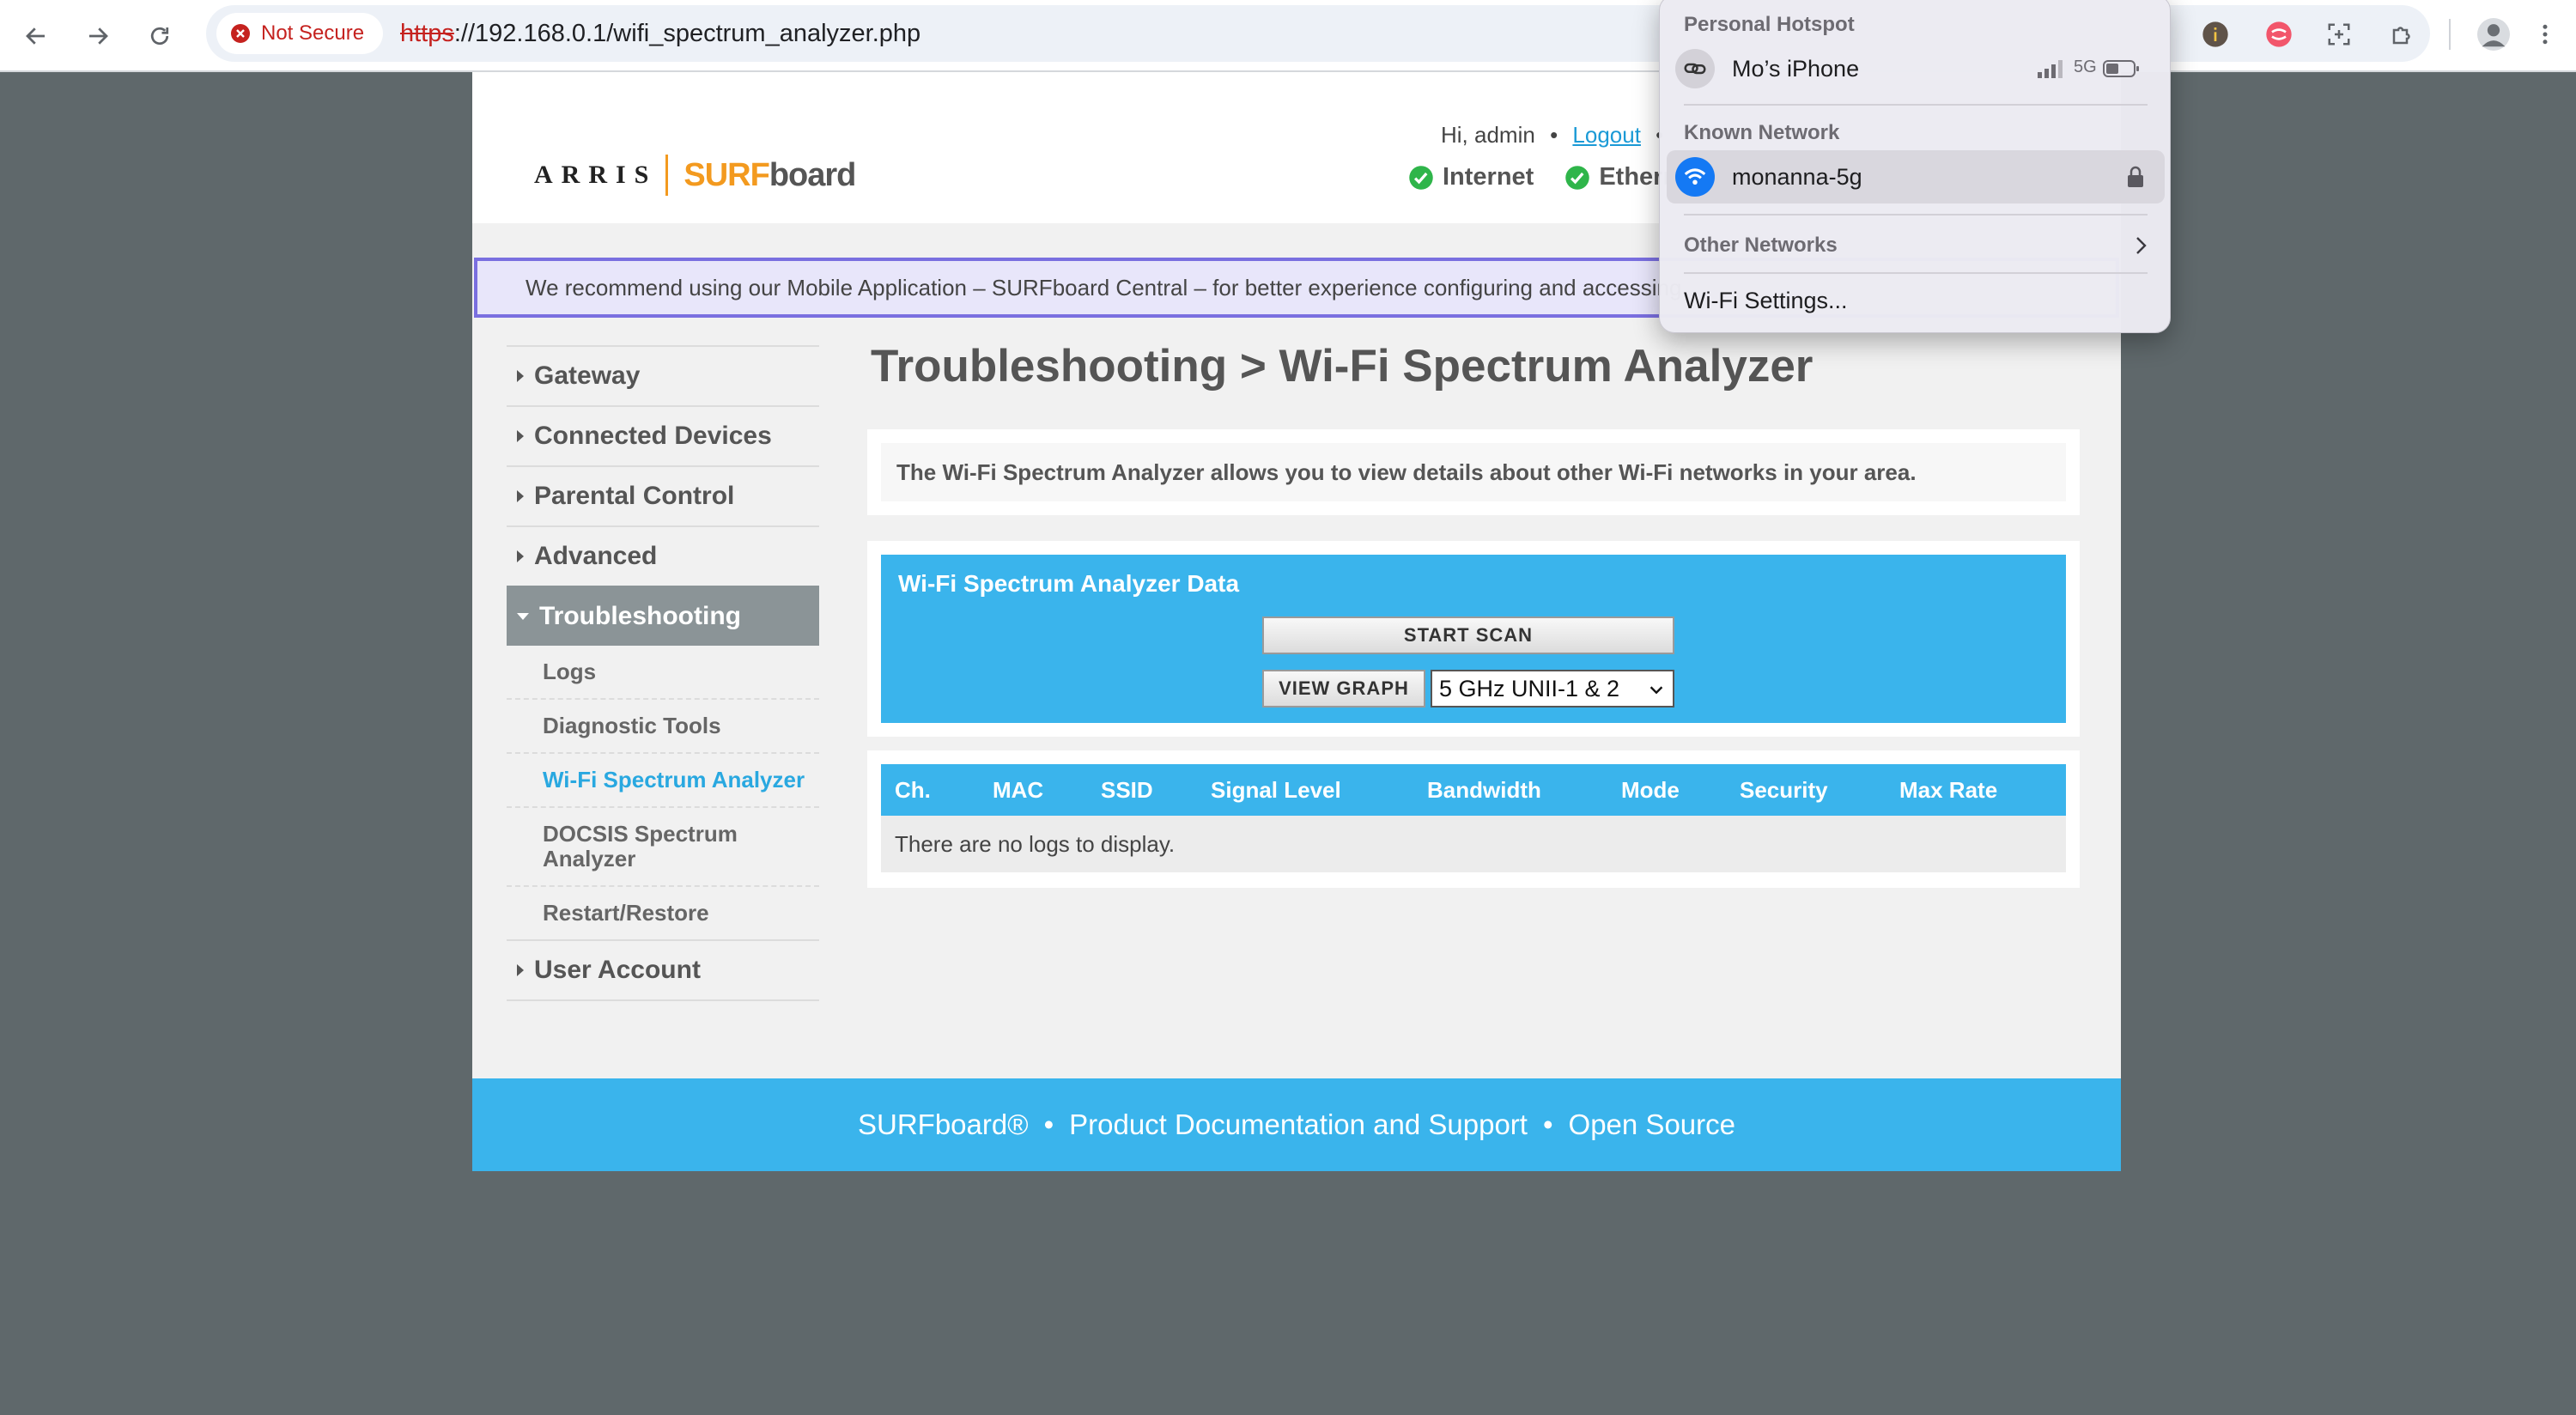 The height and width of the screenshot is (1415, 2576). I want to click on band-select: 5 GHz UNII-1 & 2, so click(1553, 689).